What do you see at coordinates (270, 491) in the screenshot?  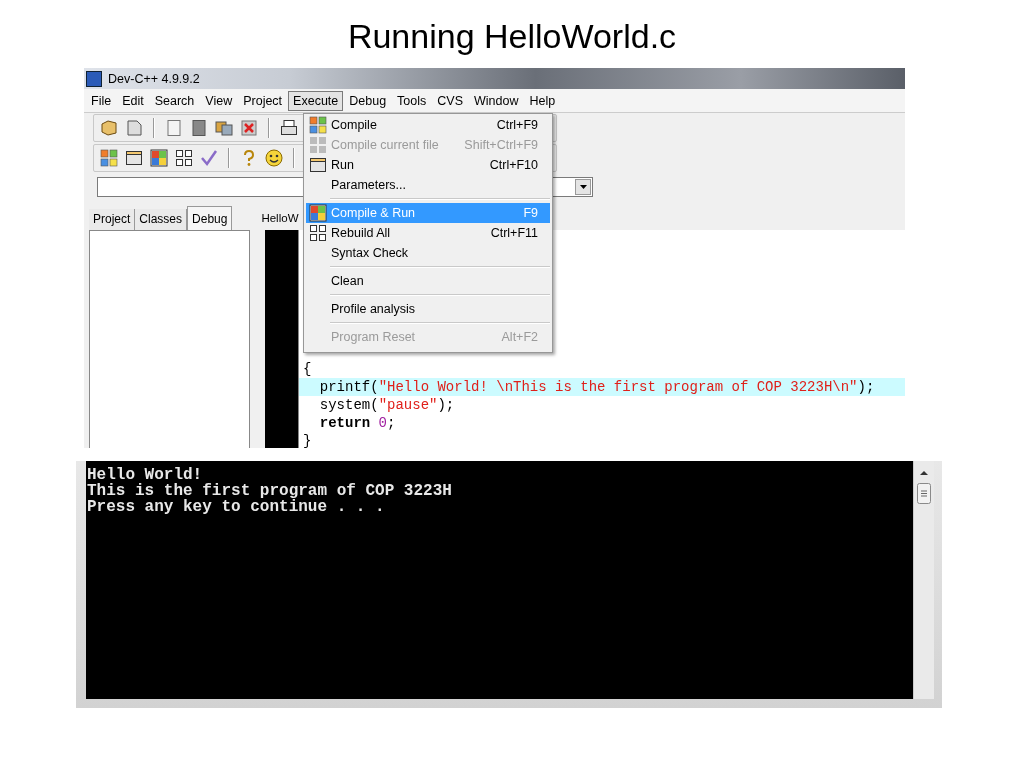 I see `console-line: This is the first program of COP 3223H` at bounding box center [270, 491].